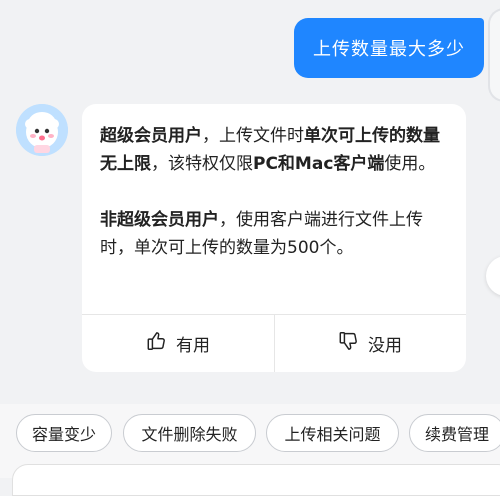 This screenshot has width=500, height=496. I want to click on suggestion-label: 容量变少, so click(63, 434).